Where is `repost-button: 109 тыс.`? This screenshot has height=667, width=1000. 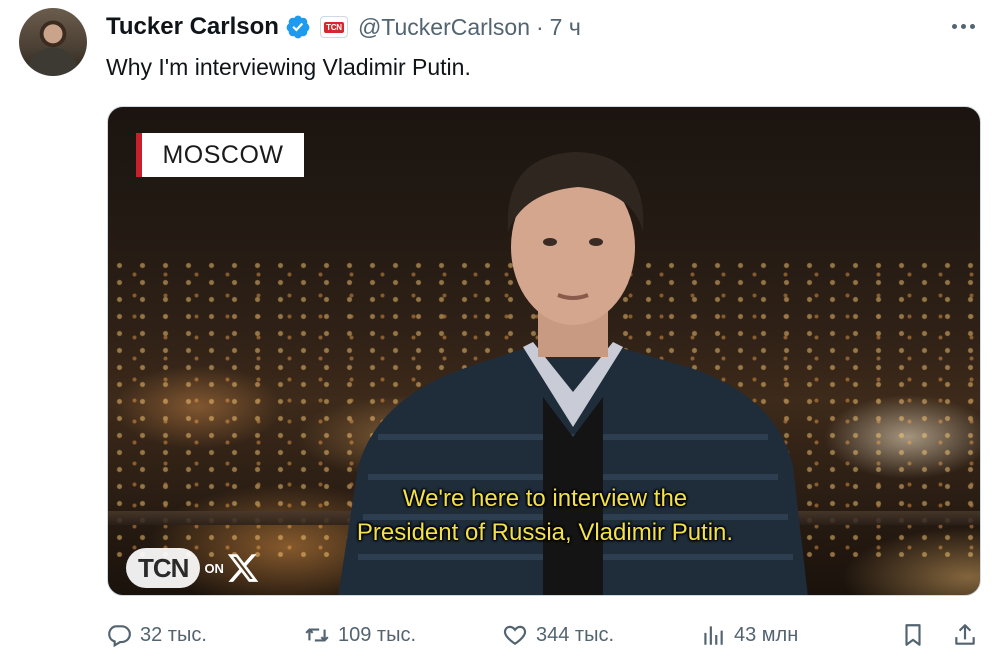
repost-button: 109 тыс. is located at coordinates (360, 635).